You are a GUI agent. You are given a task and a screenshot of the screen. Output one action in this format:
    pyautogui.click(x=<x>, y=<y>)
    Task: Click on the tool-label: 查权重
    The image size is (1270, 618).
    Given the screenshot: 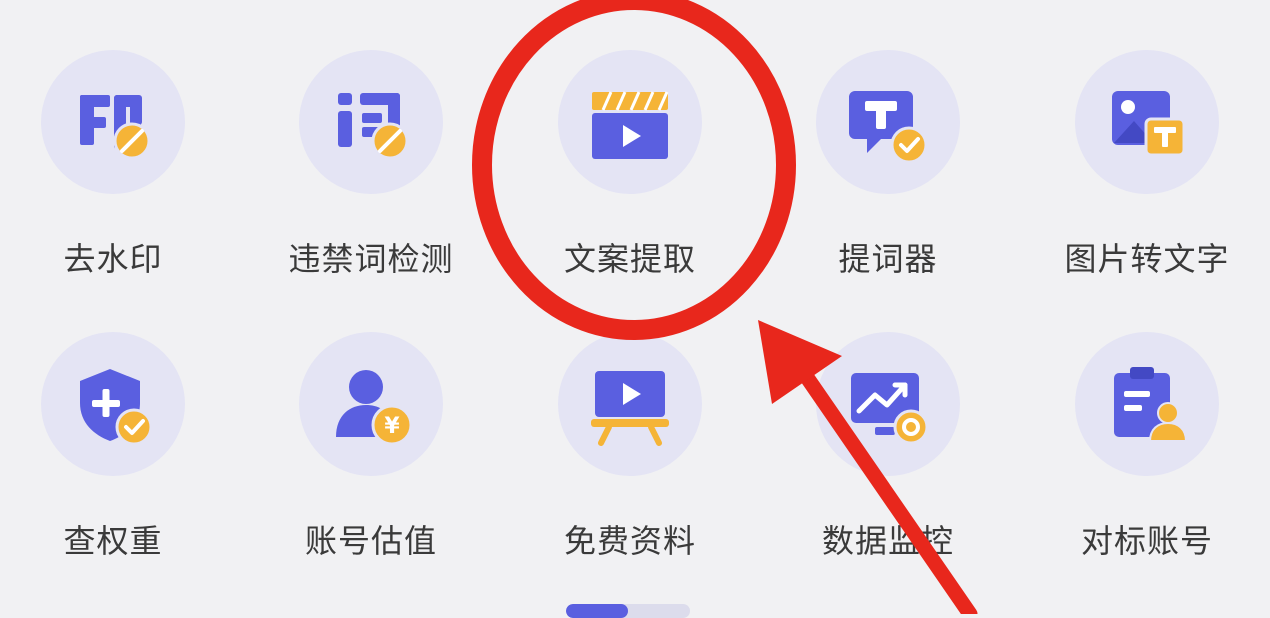 What is the action you would take?
    pyautogui.click(x=113, y=541)
    